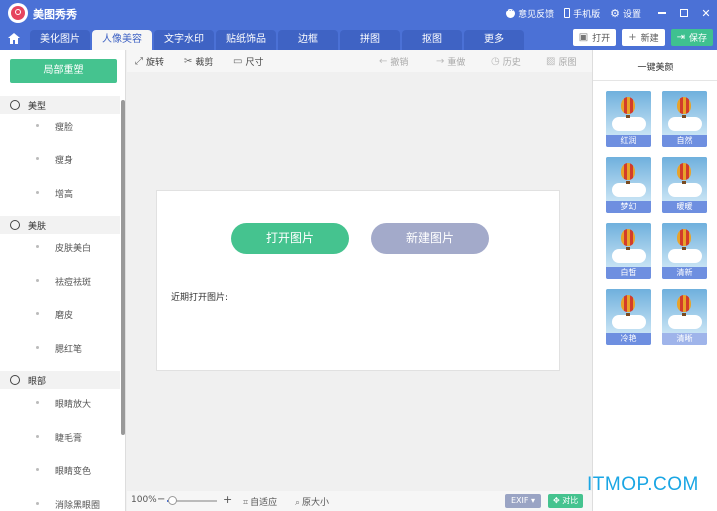 Image resolution: width=717 pixels, height=511 pixels. Describe the element at coordinates (494, 40) in the screenshot. I see `tab-7: 更多` at that location.